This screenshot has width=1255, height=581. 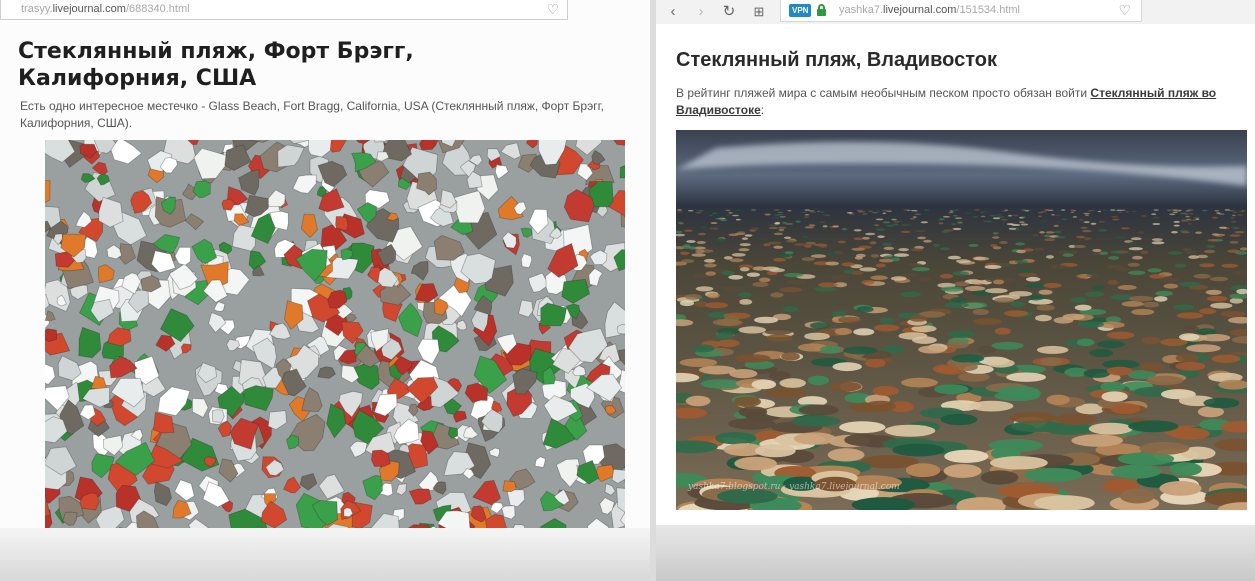 What do you see at coordinates (284, 10) in the screenshot?
I see `left-address-bar: trasyy.livejournal.com/688340.html ♡` at bounding box center [284, 10].